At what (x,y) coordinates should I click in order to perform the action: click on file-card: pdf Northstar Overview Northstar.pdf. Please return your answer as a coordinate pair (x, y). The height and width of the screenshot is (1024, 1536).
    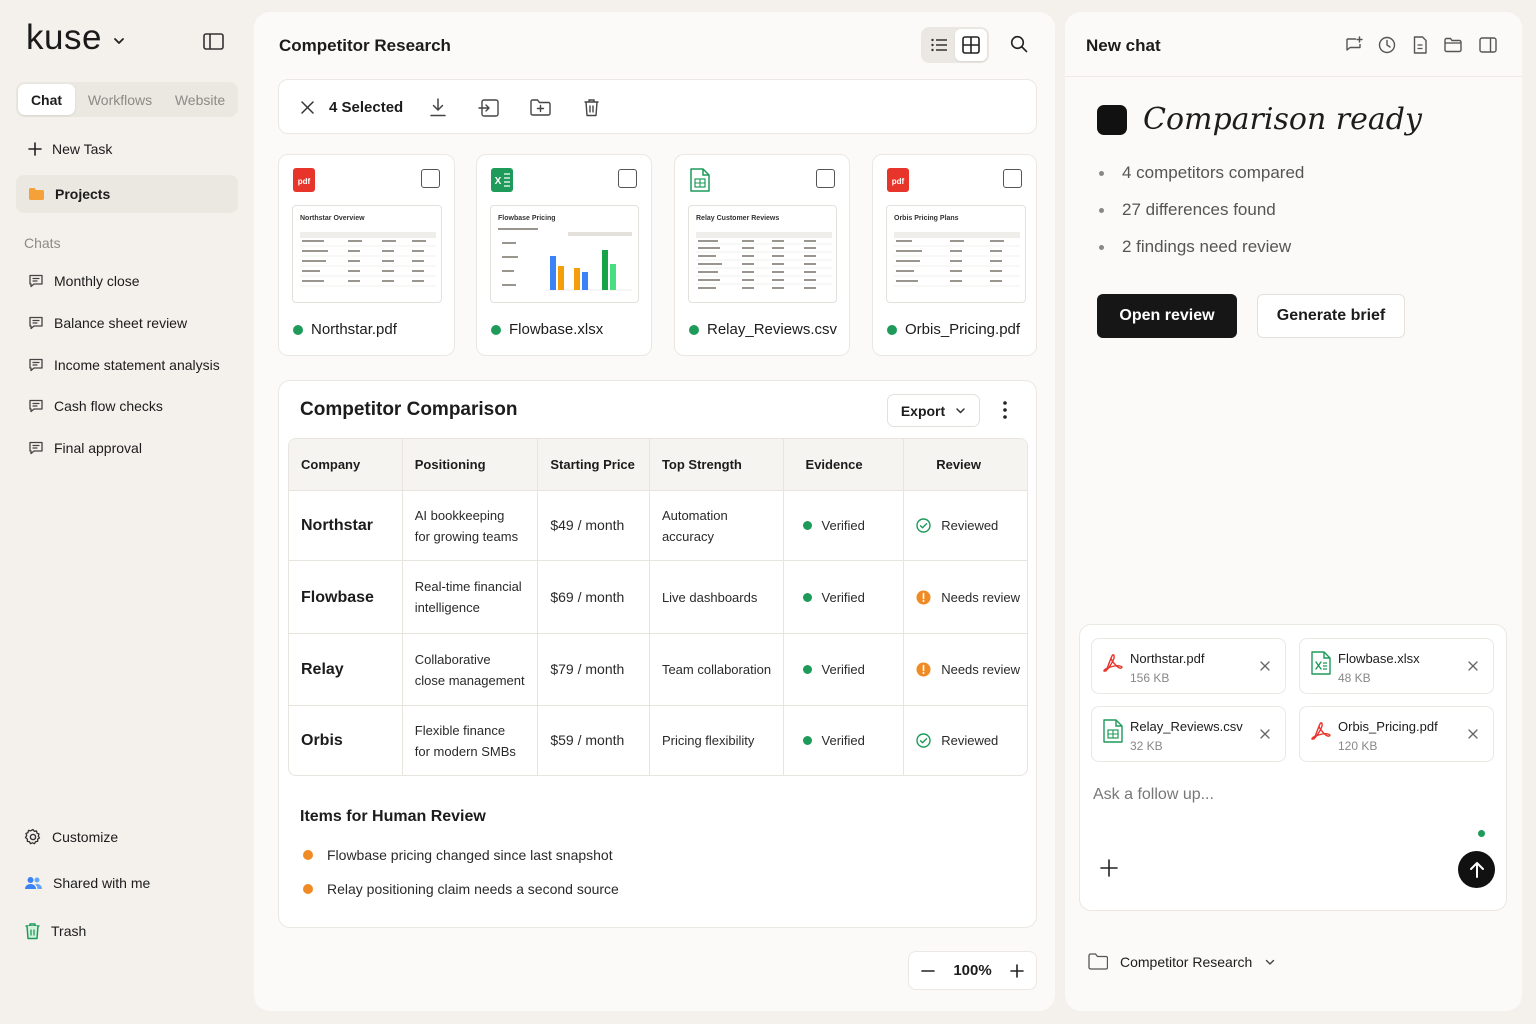
    Looking at the image, I should click on (366, 255).